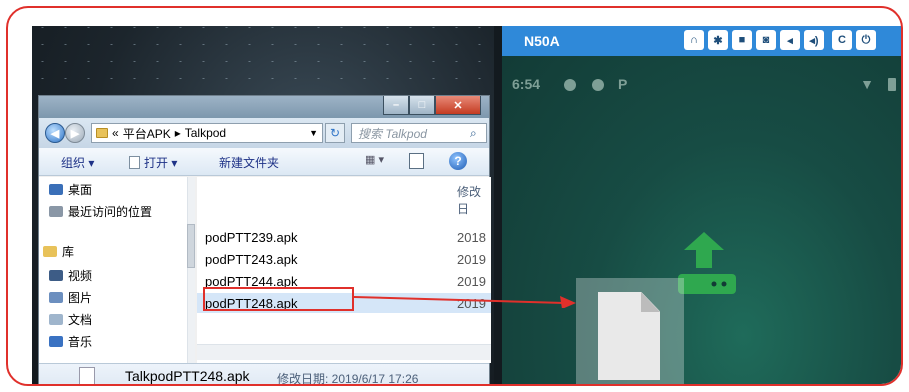 The image size is (909, 392). I want to click on document-icon, so click(134, 162).